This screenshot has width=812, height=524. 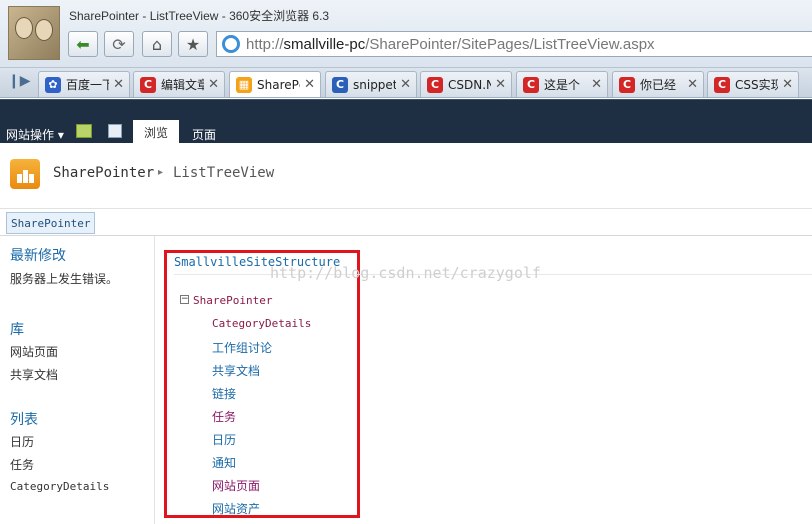 I want to click on browser-tab: C 你已经 ✕, so click(x=658, y=84).